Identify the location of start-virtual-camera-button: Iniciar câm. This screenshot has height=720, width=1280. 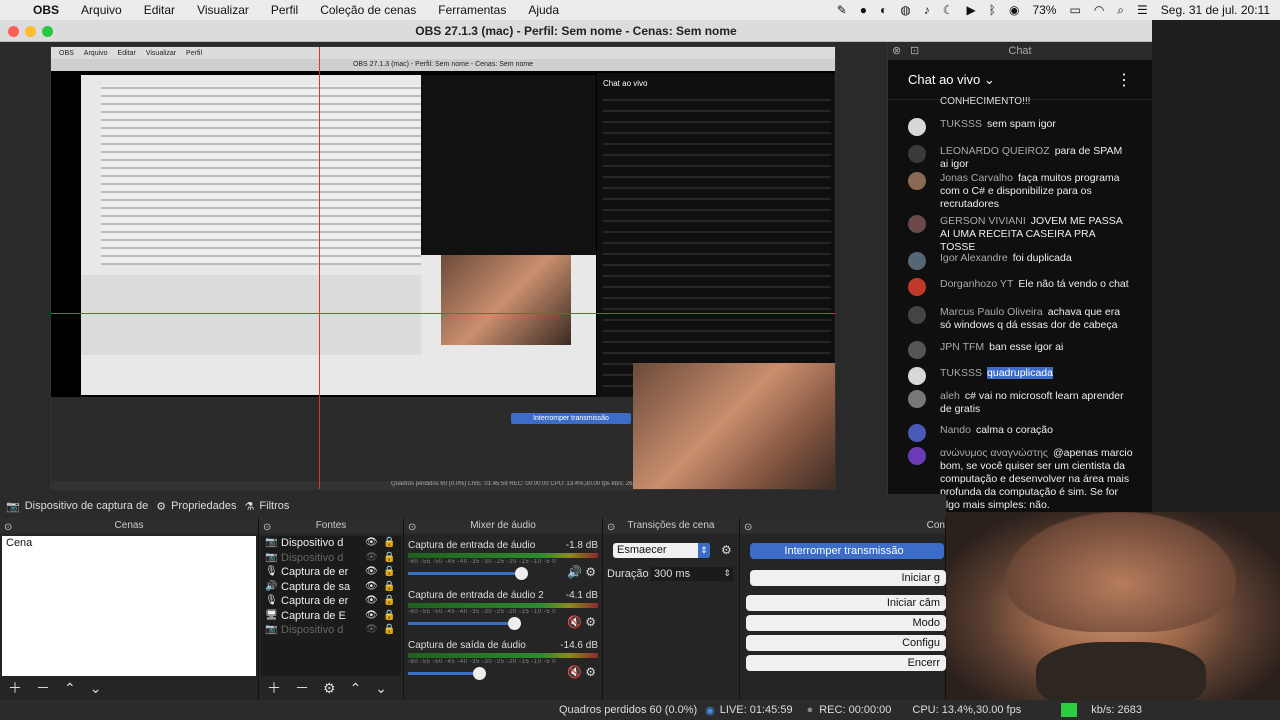
(846, 603).